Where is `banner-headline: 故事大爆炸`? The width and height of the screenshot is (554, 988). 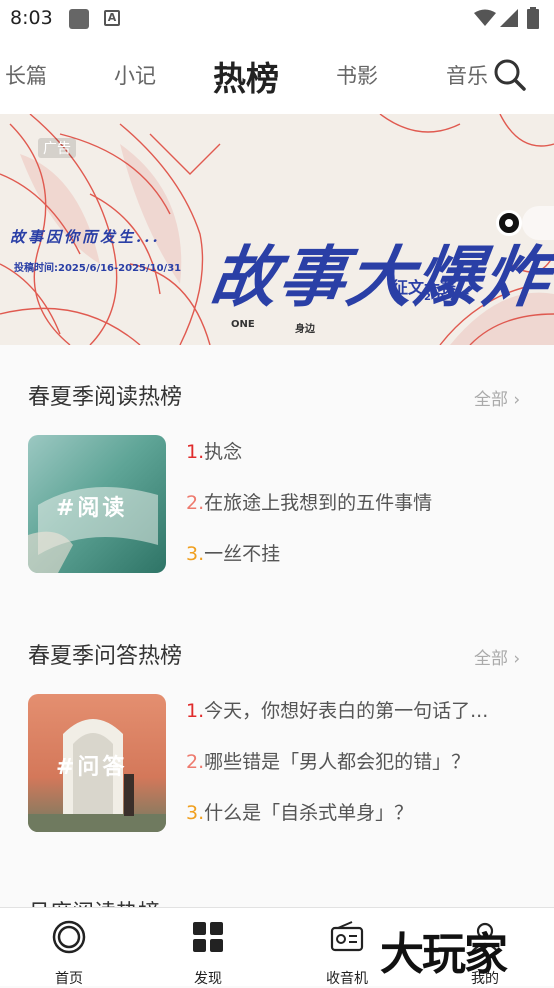
banner-headline: 故事大爆炸 is located at coordinates (379, 277).